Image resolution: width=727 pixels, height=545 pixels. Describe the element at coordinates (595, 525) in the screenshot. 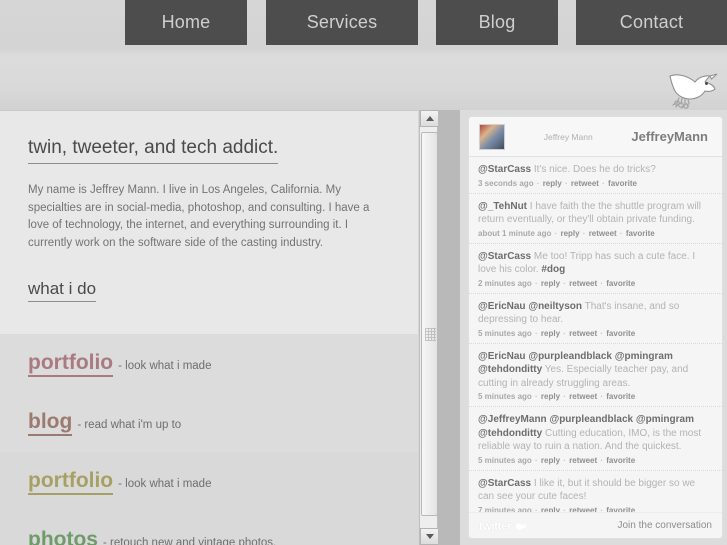

I see `twitter-widget-footer: twitter Join the conversation` at that location.